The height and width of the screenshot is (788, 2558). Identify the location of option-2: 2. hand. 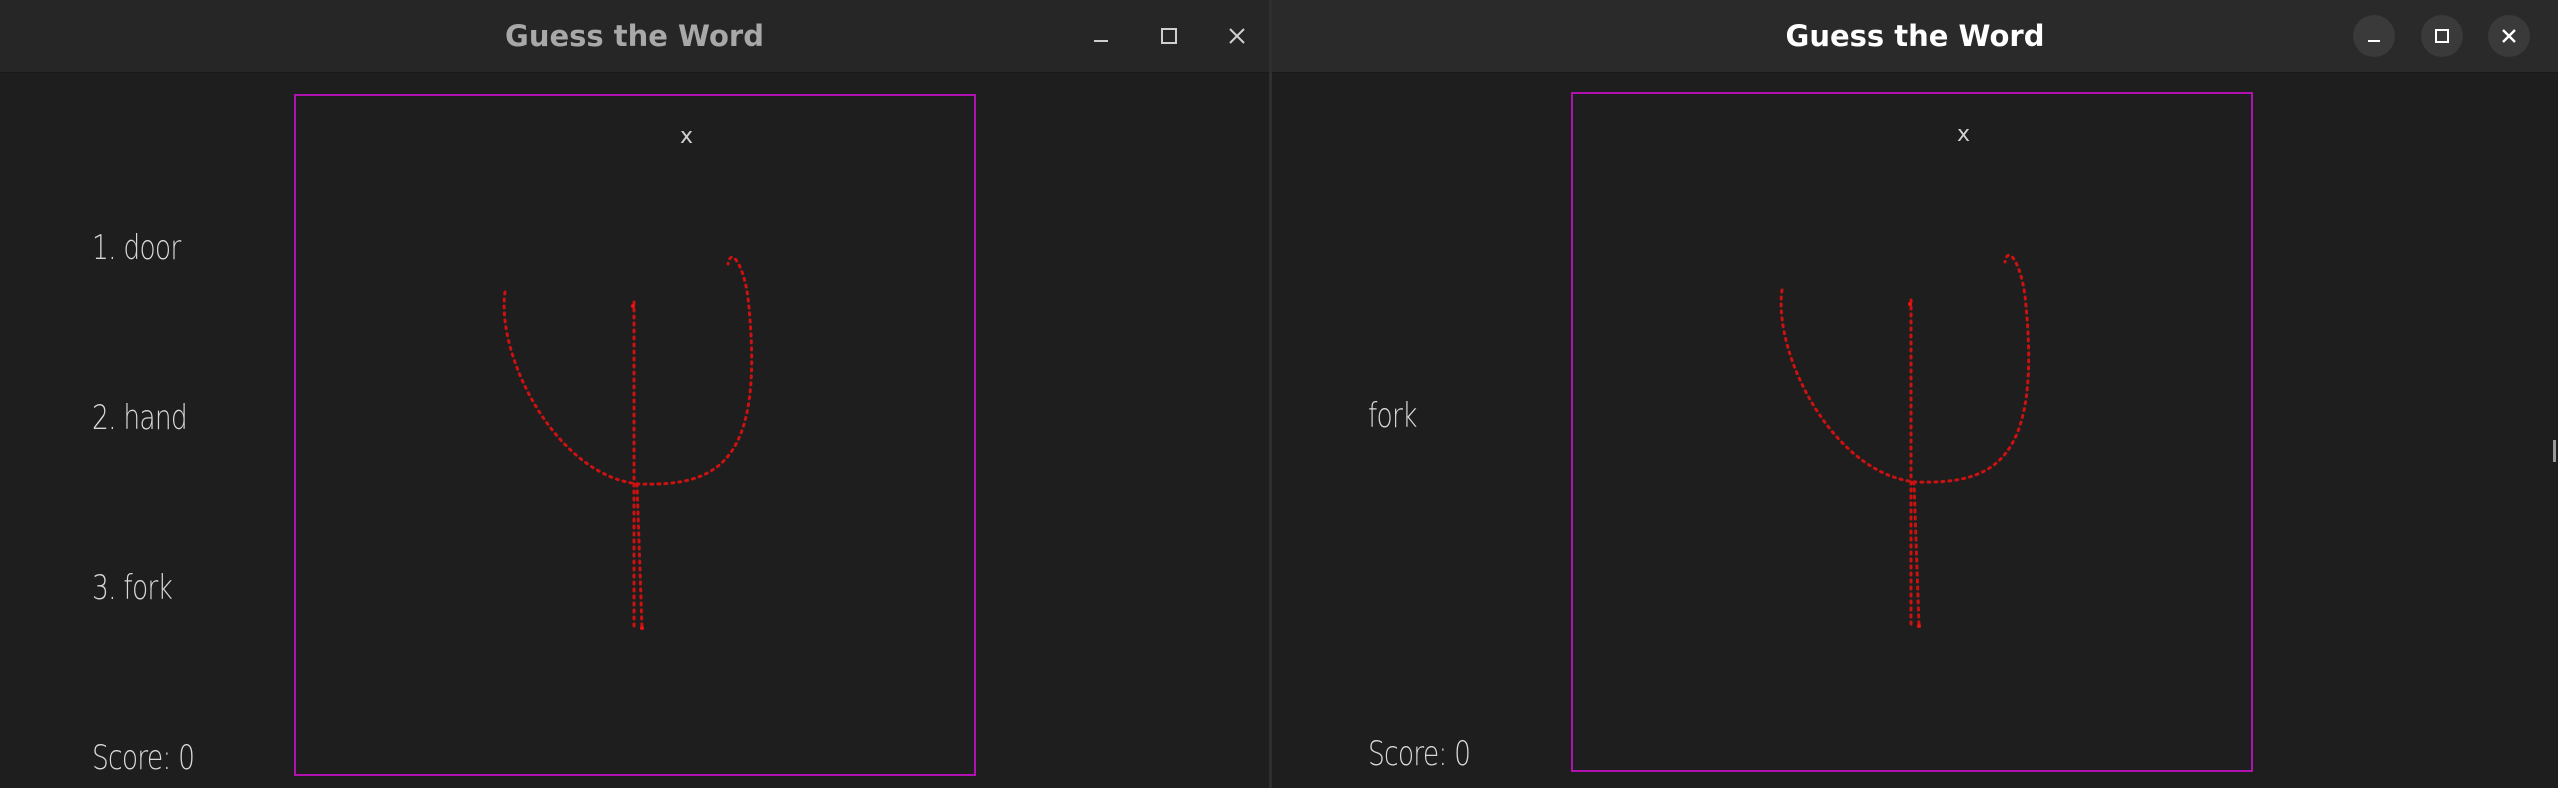
(140, 418).